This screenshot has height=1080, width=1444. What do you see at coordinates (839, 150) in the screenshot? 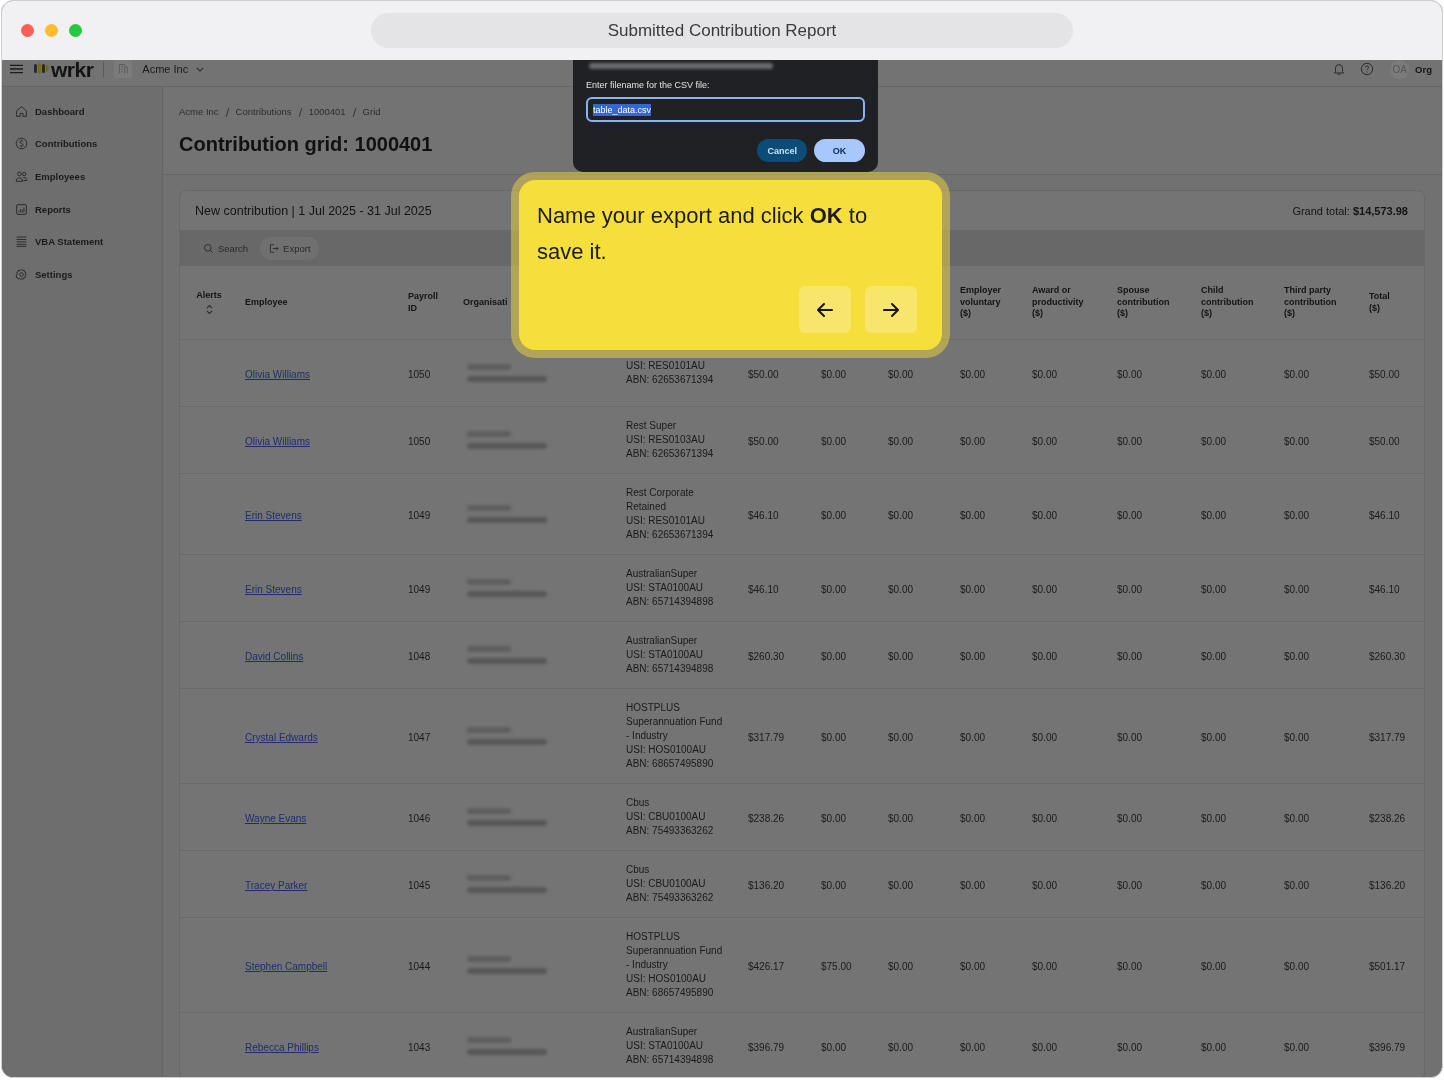
I see `ok-button: OK` at bounding box center [839, 150].